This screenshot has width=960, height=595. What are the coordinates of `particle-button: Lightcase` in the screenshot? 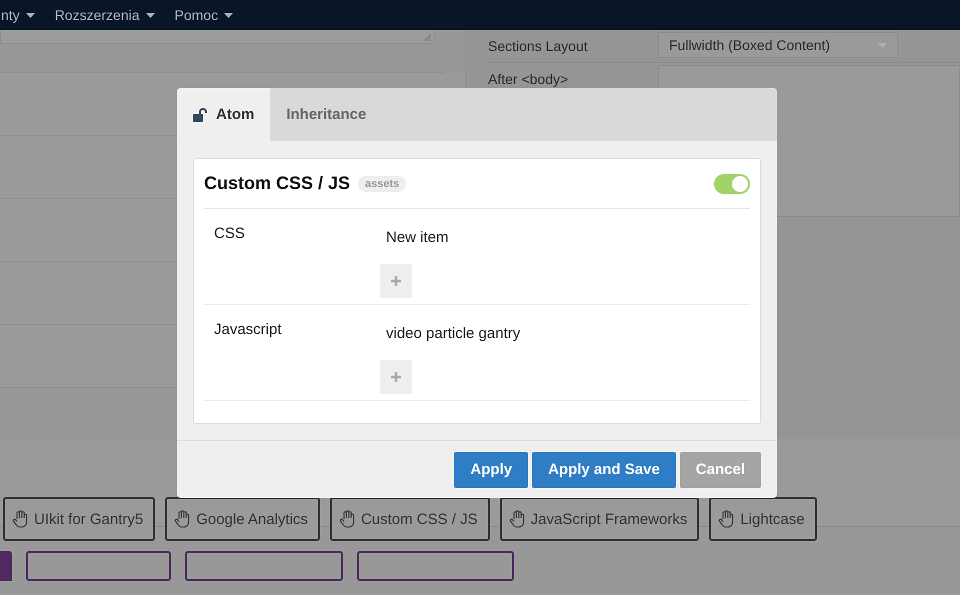 It's located at (763, 519).